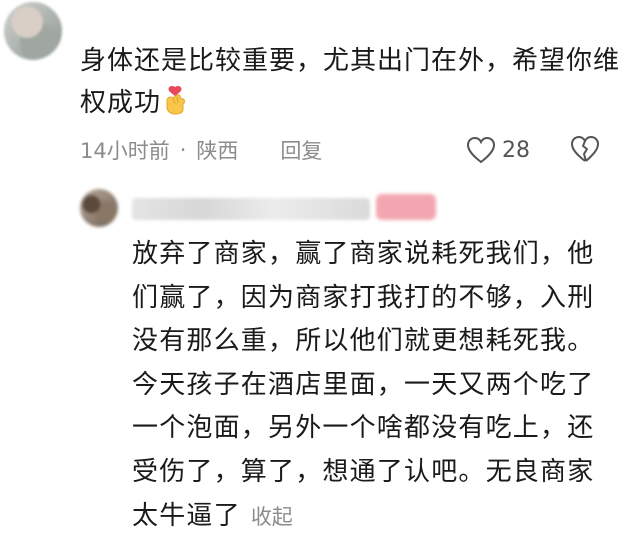  What do you see at coordinates (272, 517) in the screenshot?
I see `collapse-button: 收起` at bounding box center [272, 517].